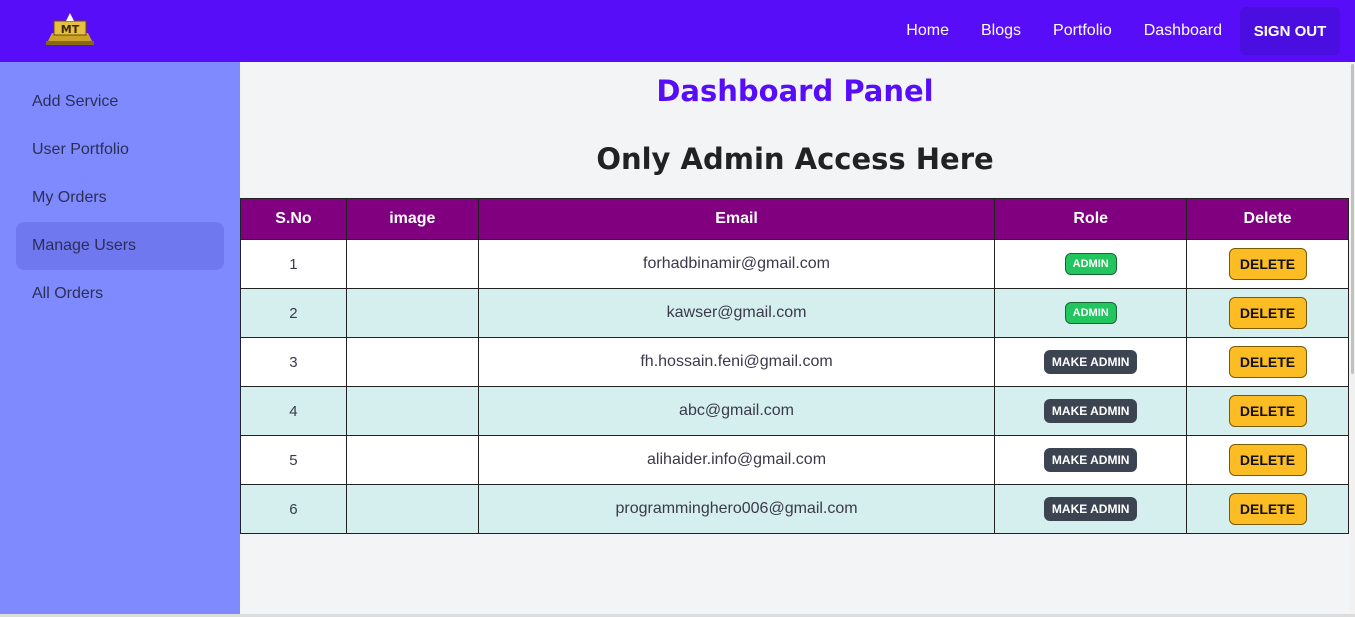 This screenshot has width=1355, height=617. Describe the element at coordinates (1352, 219) in the screenshot. I see `scrollbar-thumb` at that location.